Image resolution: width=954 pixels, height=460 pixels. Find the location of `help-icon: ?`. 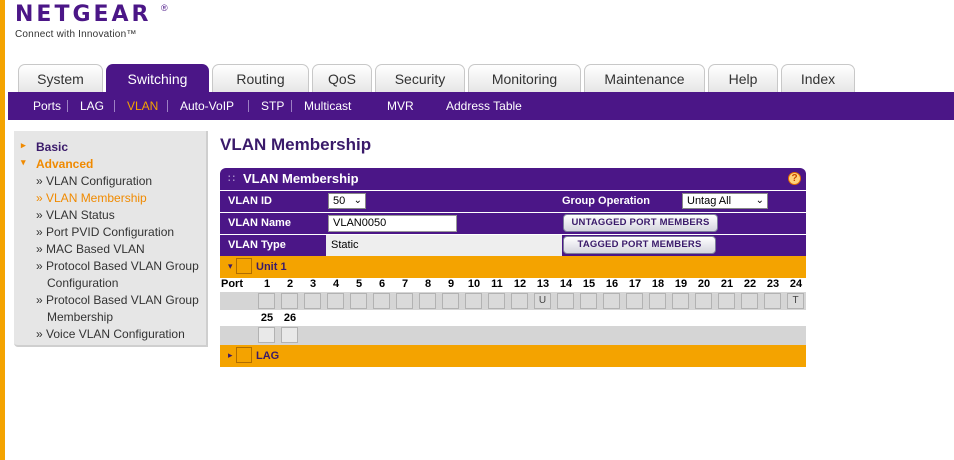

help-icon: ? is located at coordinates (794, 178).